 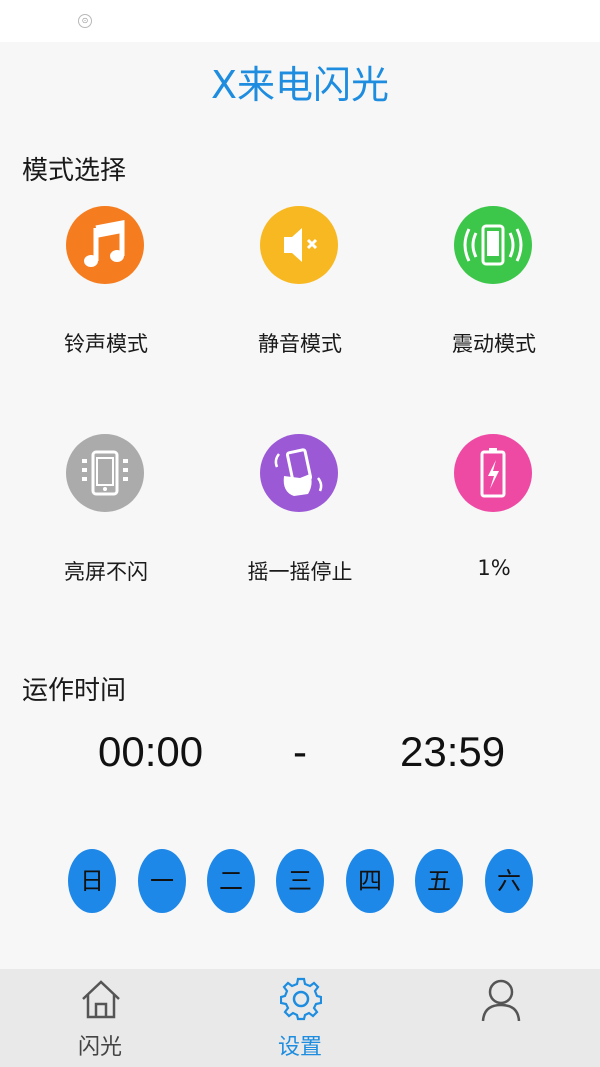 I want to click on end-time: 23:59, so click(x=452, y=752).